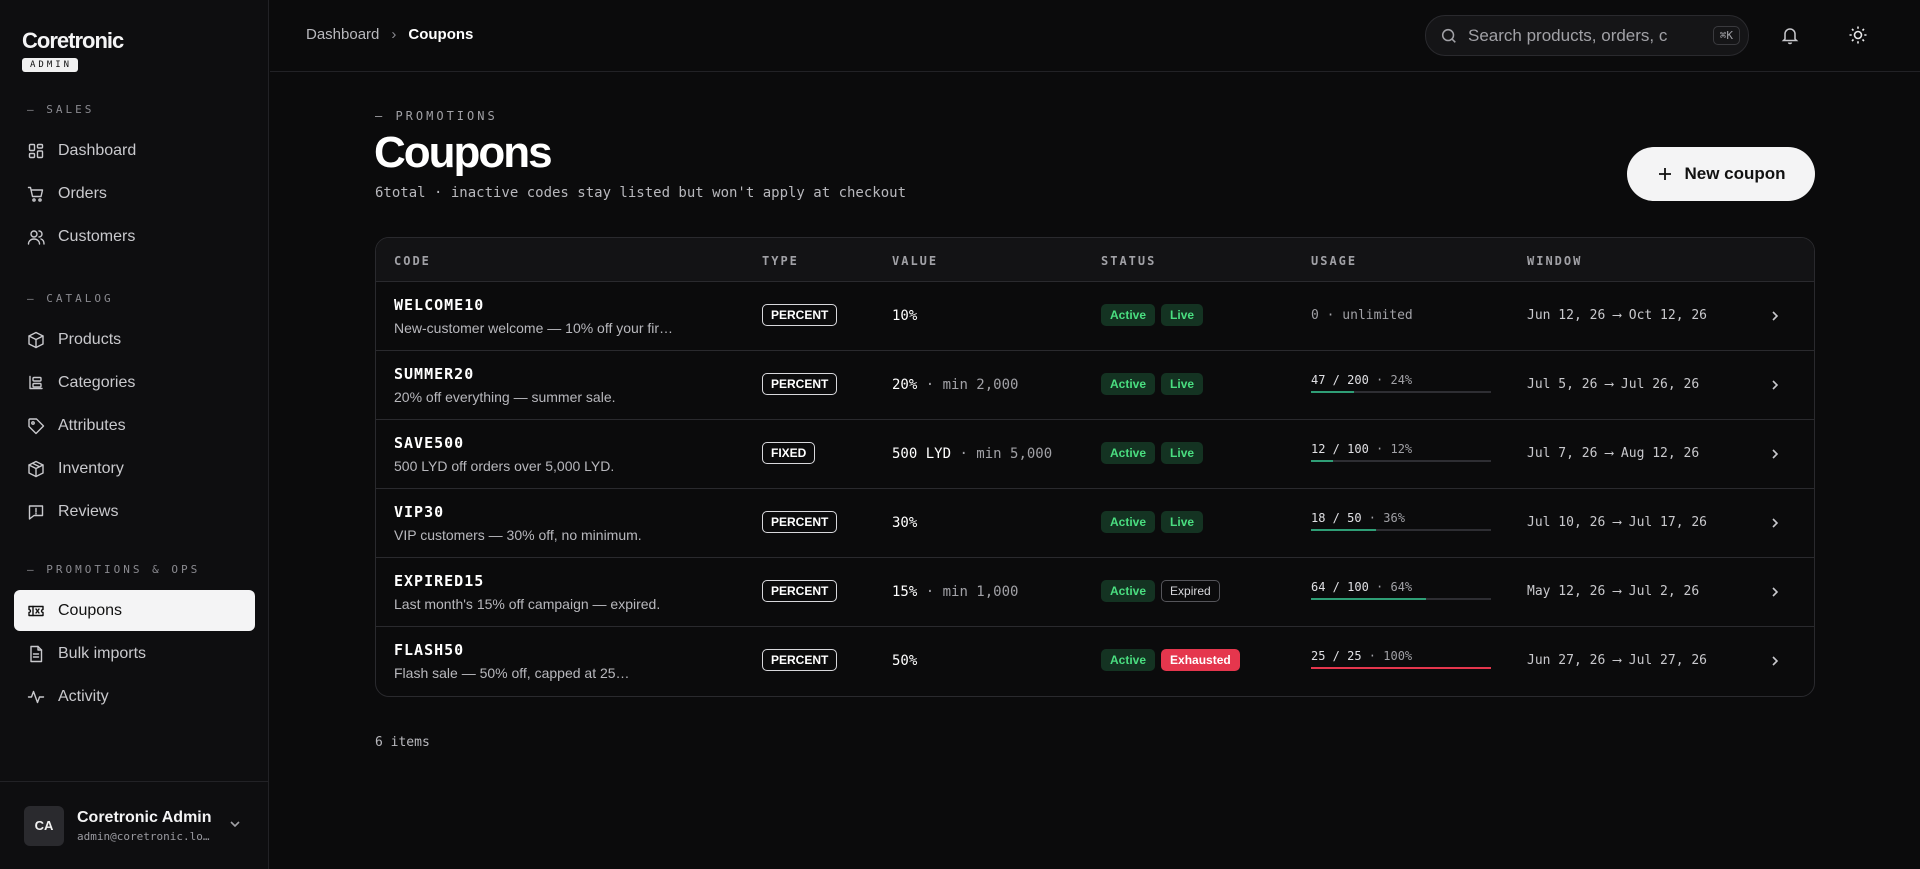  Describe the element at coordinates (1128, 261) in the screenshot. I see `header-status: STATUS` at that location.